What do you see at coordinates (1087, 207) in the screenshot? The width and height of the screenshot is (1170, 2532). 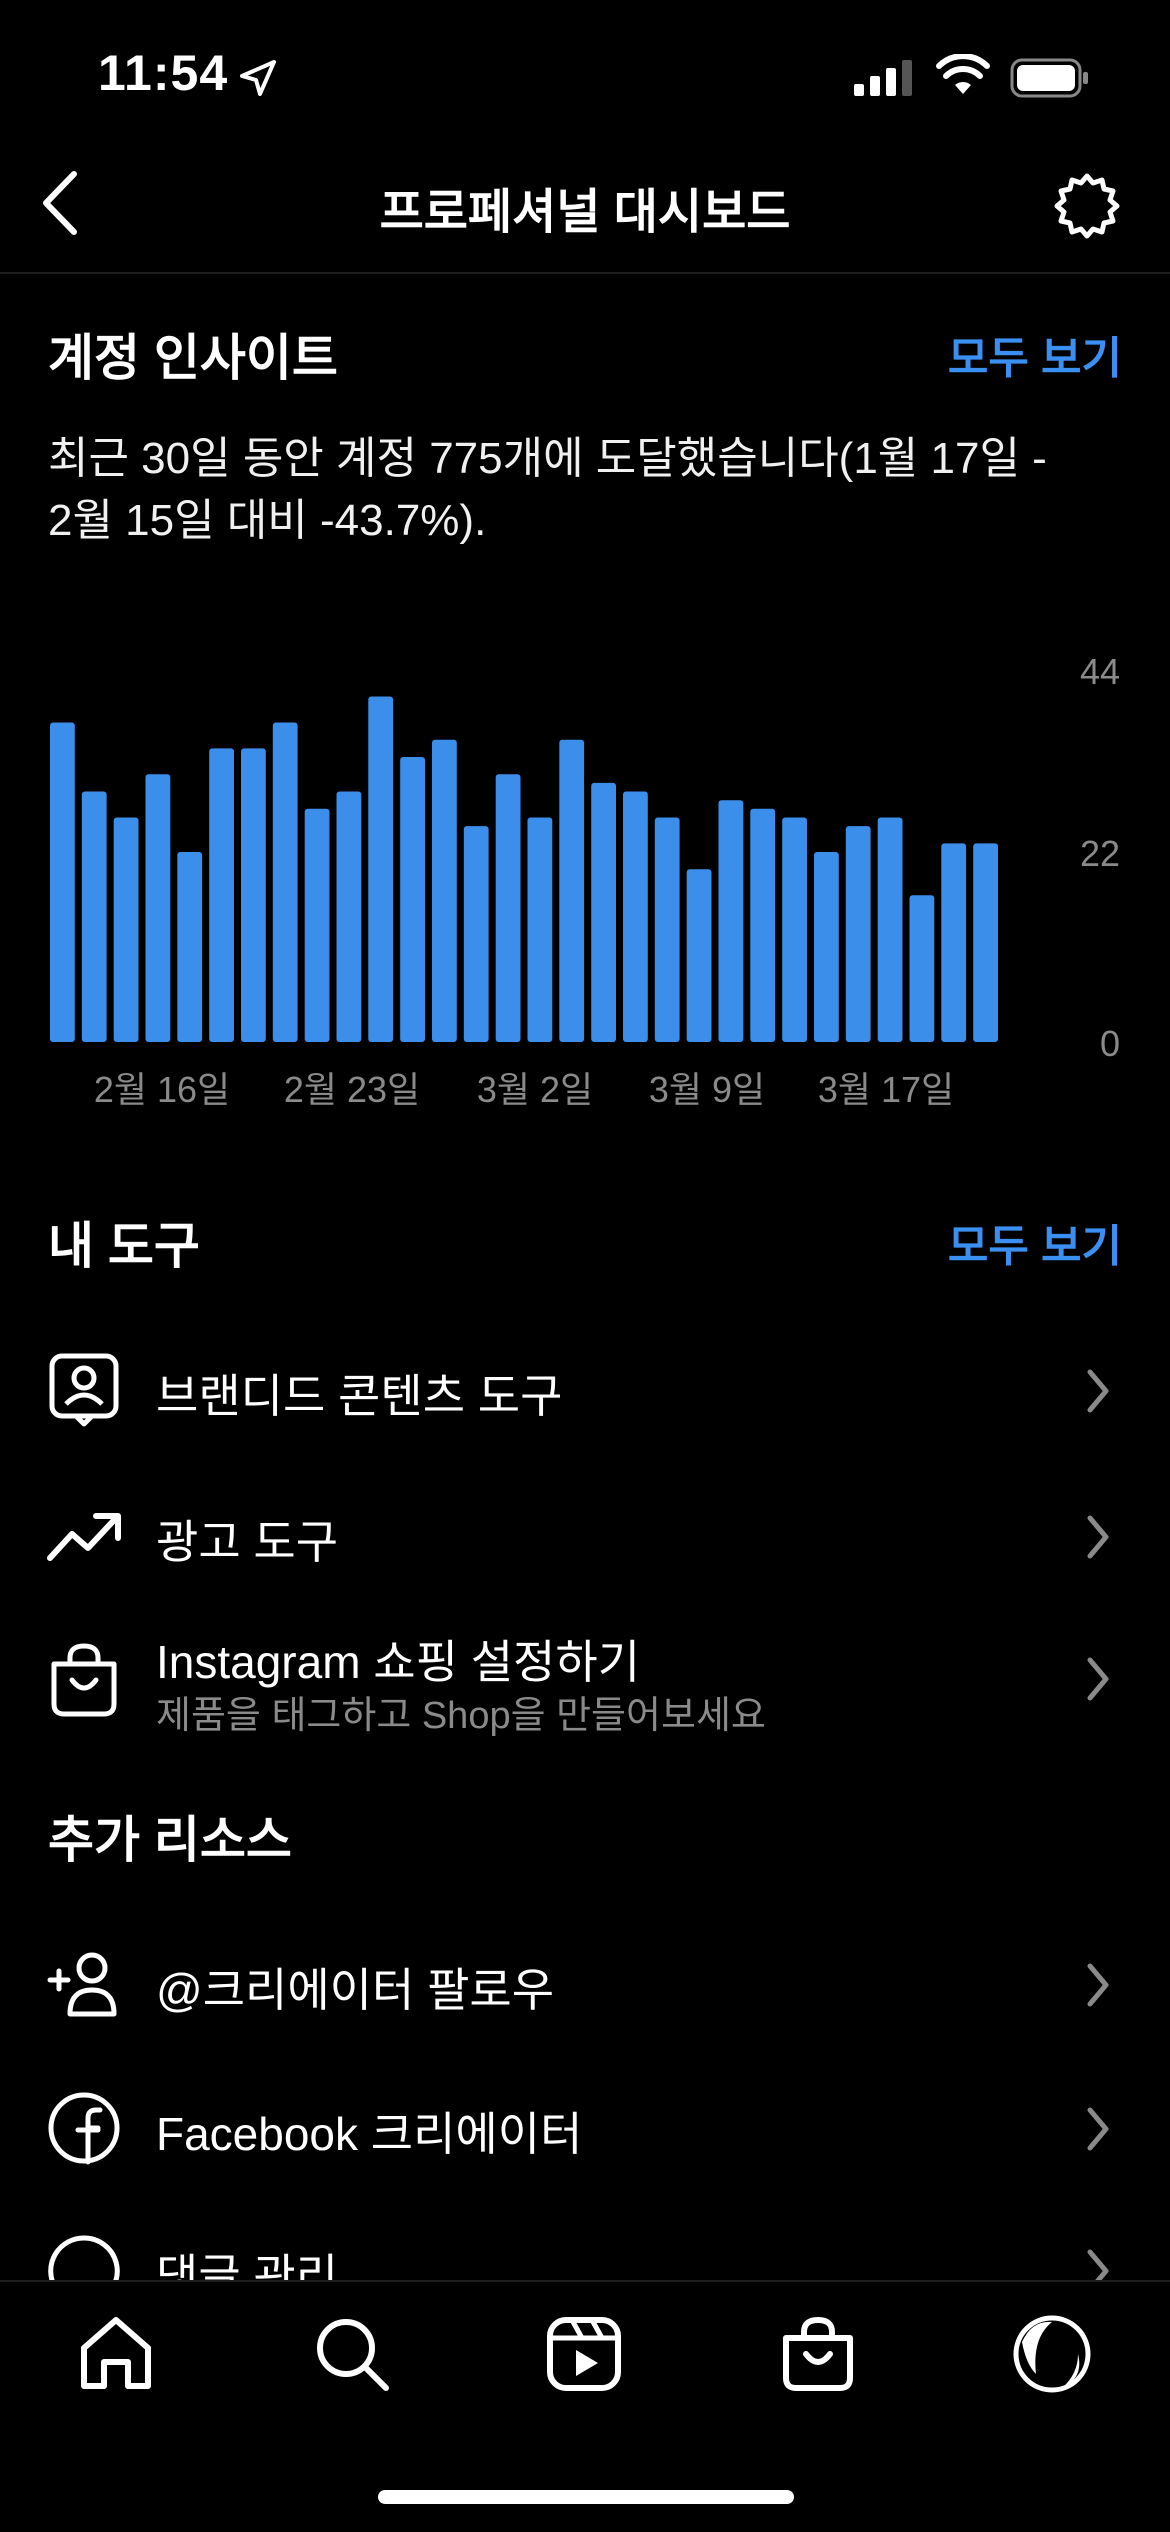 I see `settings-gear-icon` at bounding box center [1087, 207].